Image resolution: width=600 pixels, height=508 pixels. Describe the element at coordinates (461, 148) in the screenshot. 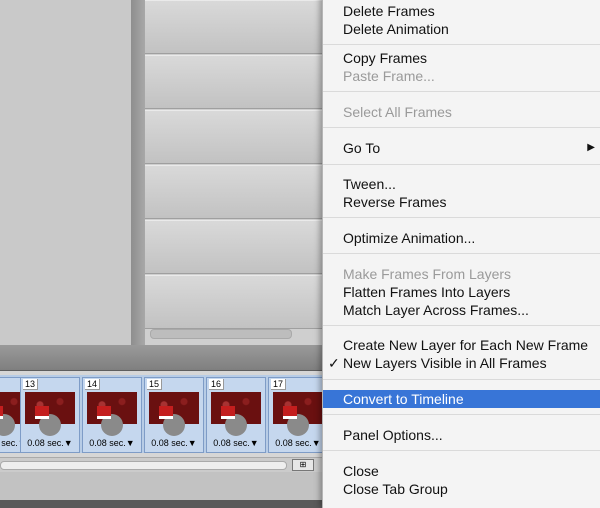

I see `menu-item-go-to: Go To ▶` at that location.